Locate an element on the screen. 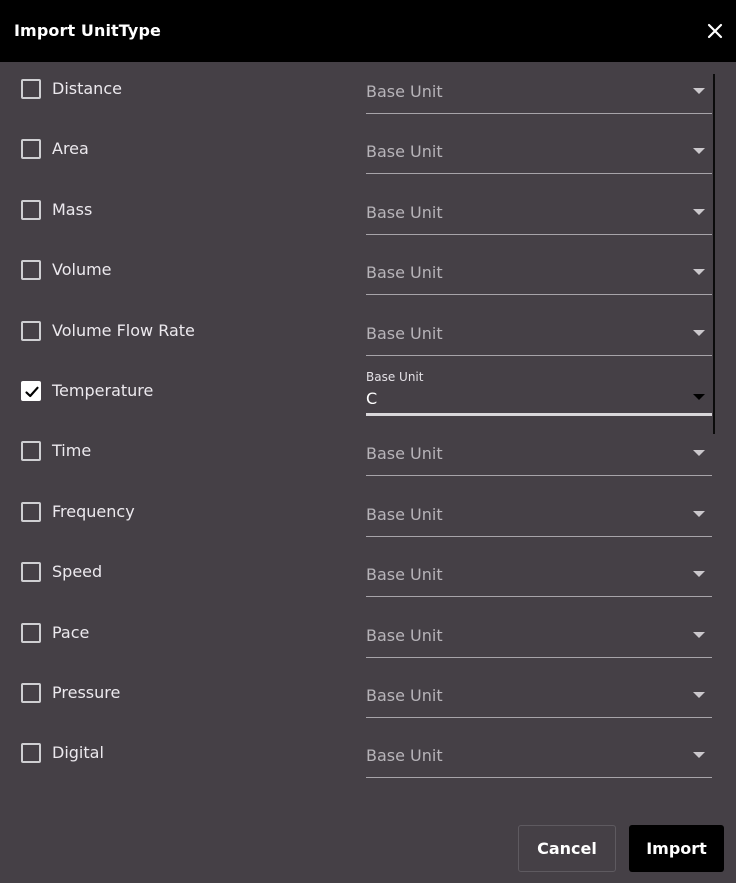 The image size is (736, 883). scrollbar is located at coordinates (714, 254).